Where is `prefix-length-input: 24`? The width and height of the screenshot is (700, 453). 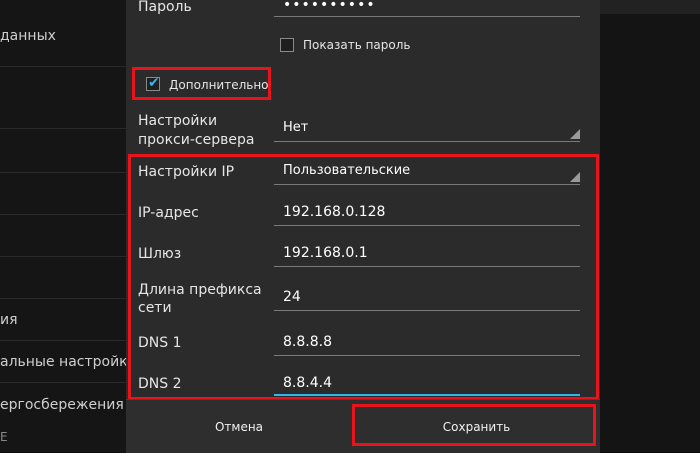
prefix-length-input: 24 is located at coordinates (292, 297).